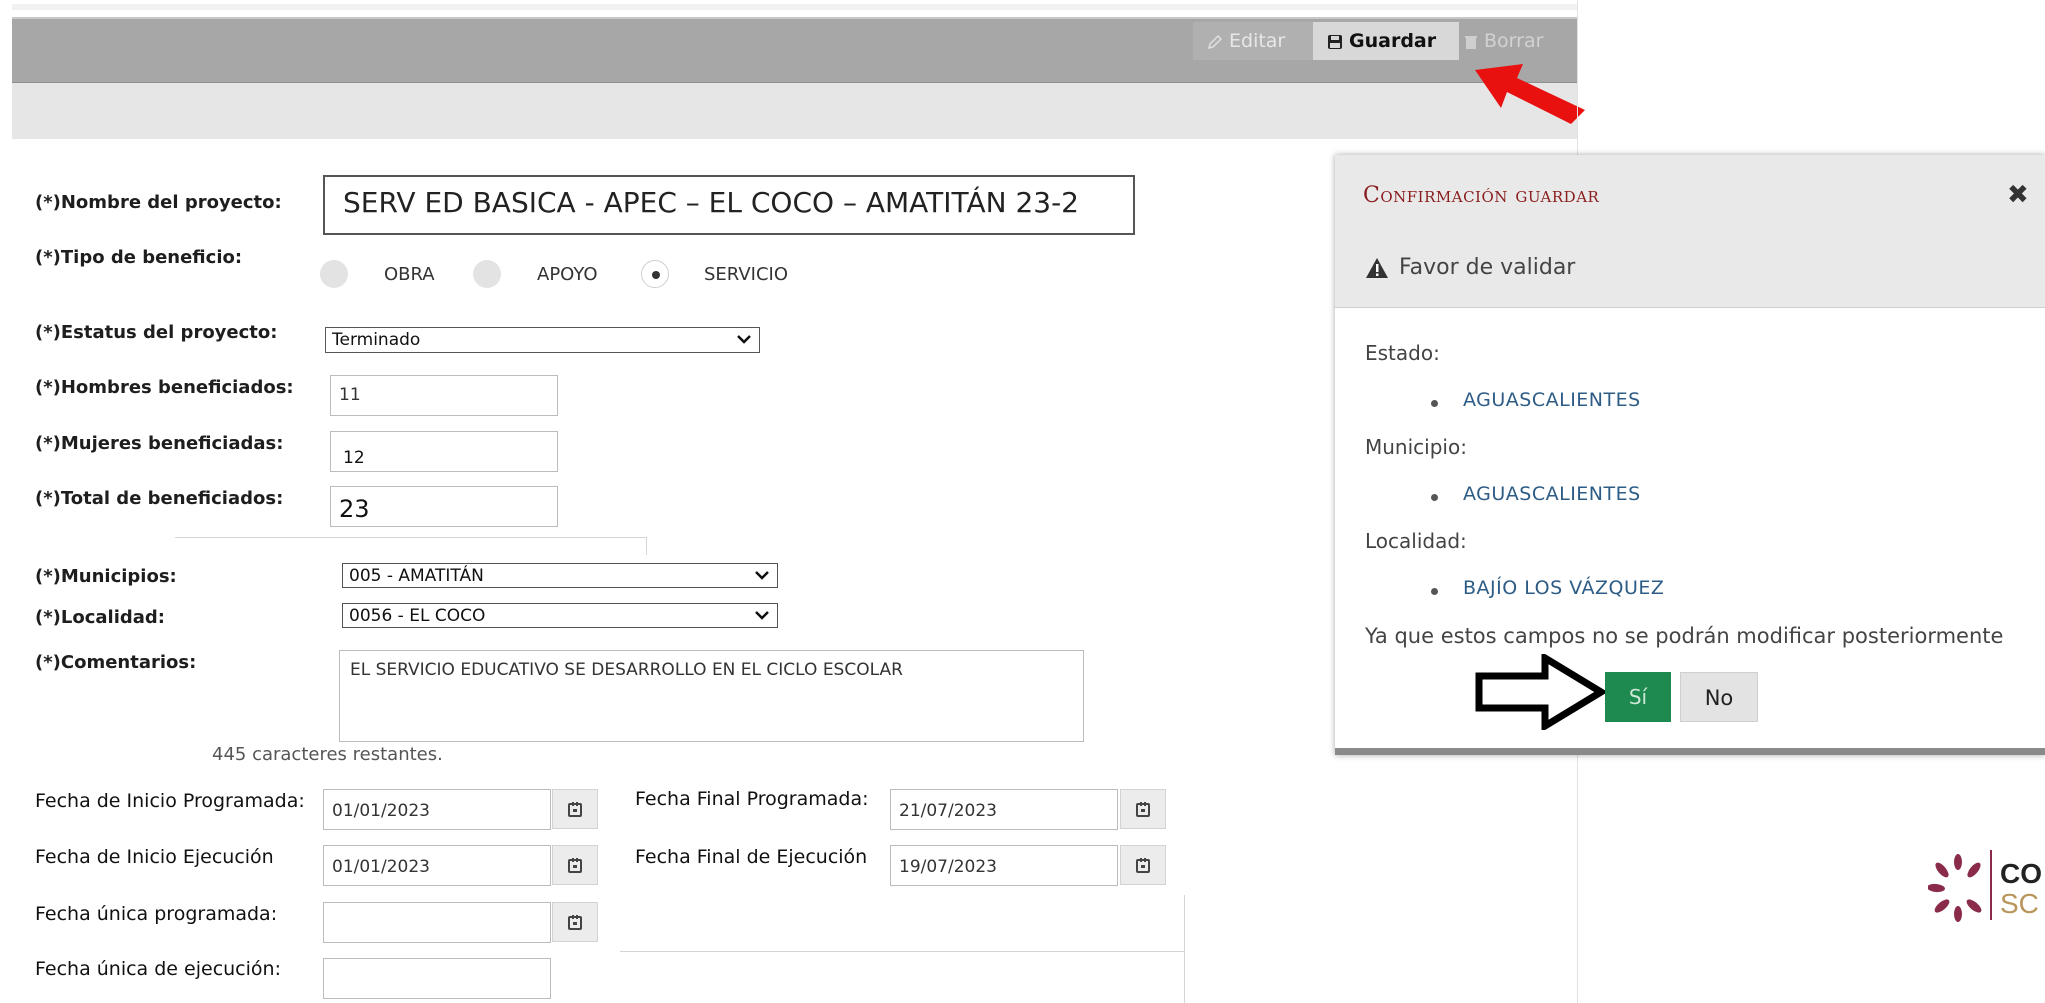 Image resolution: width=2045 pixels, height=1003 pixels. What do you see at coordinates (1955, 888) in the screenshot?
I see `logo-mark-icon` at bounding box center [1955, 888].